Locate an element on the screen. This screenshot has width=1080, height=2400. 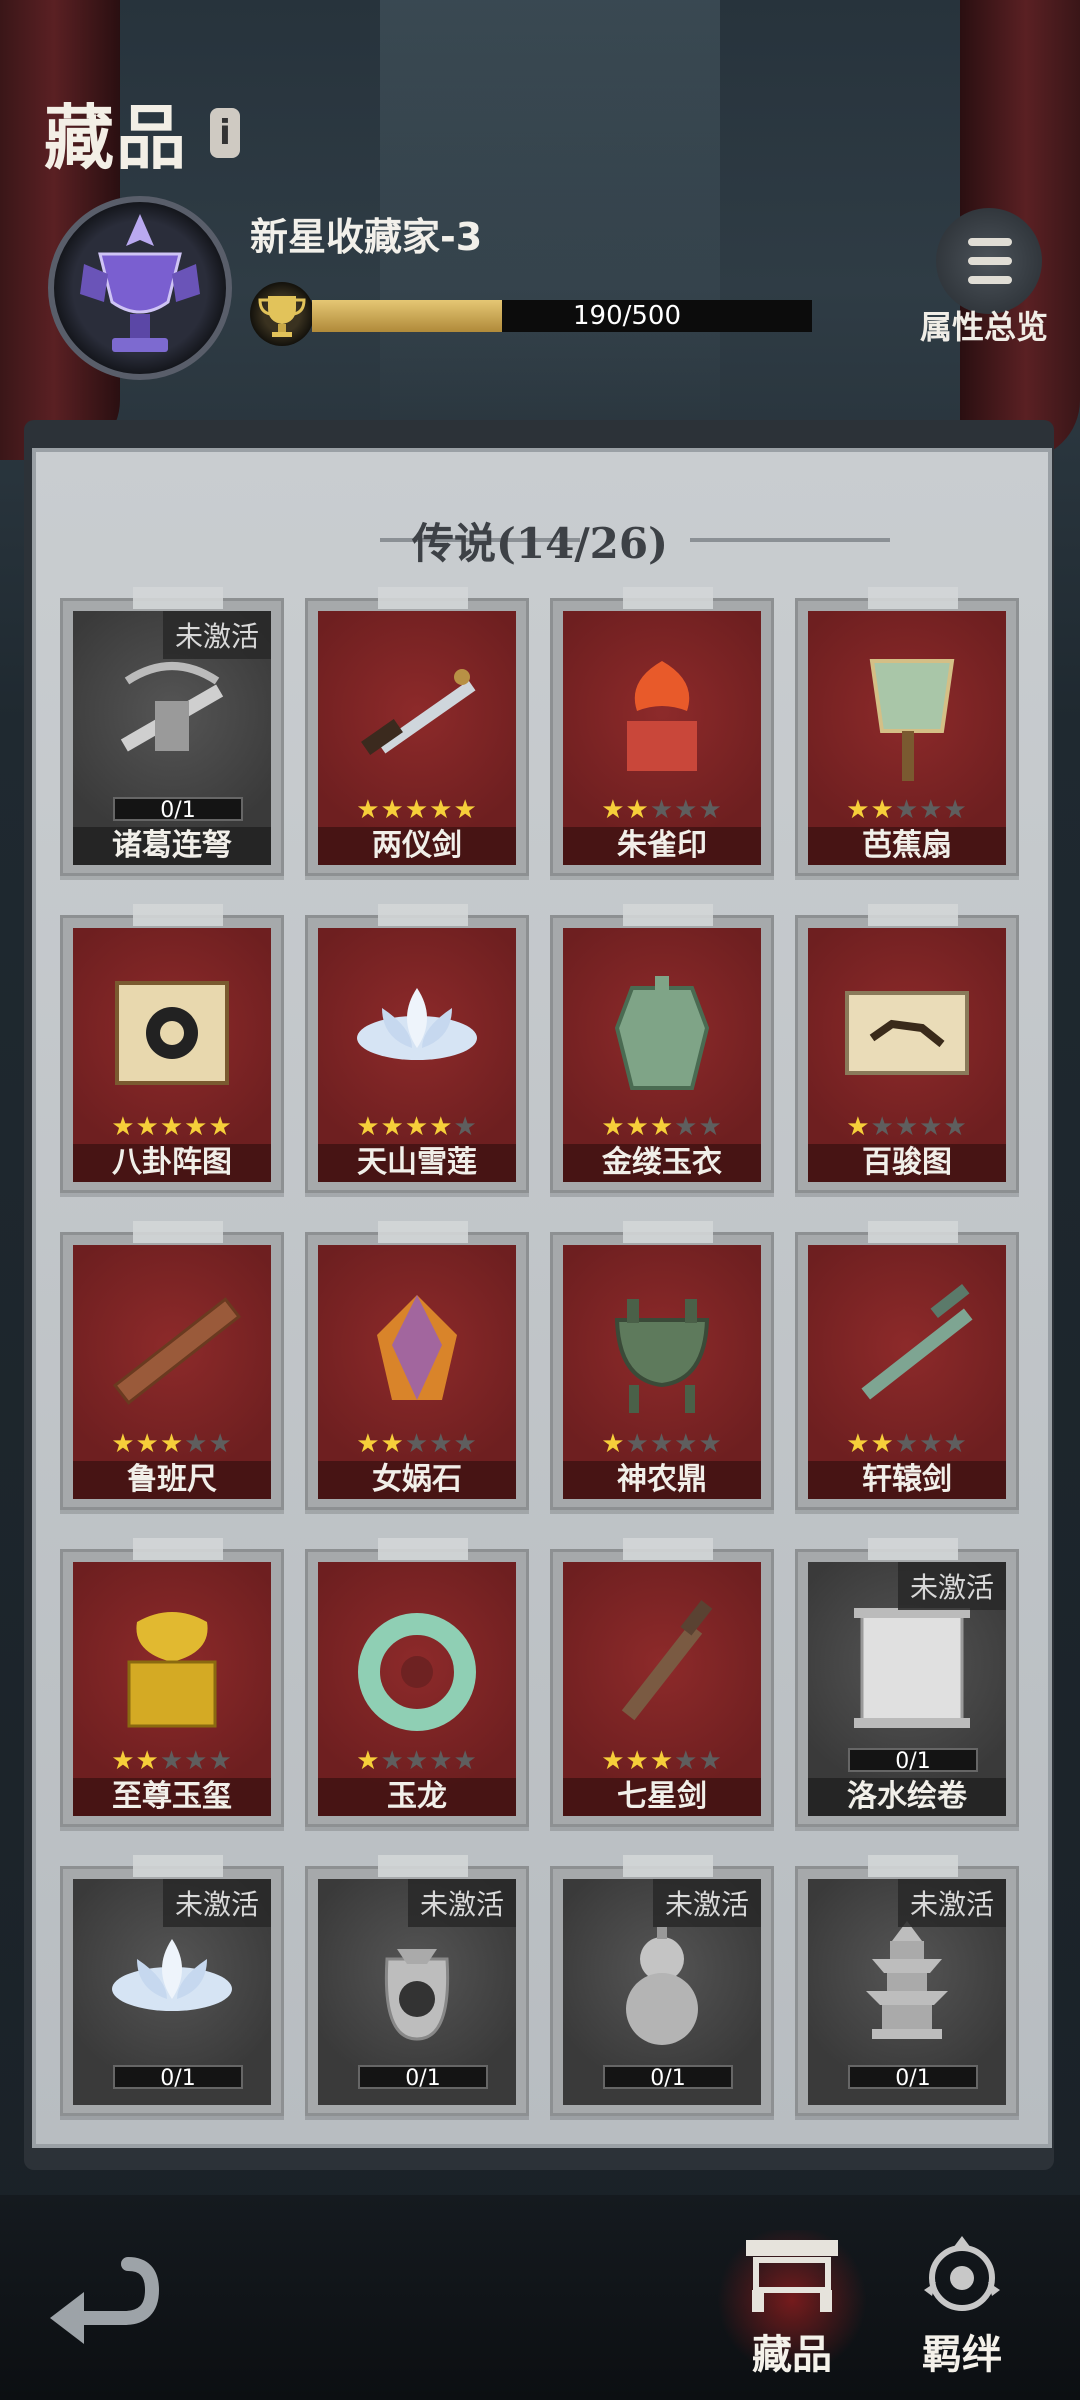
collection-card: ★★★★★ 天山雪莲 is located at coordinates (417, 1048).